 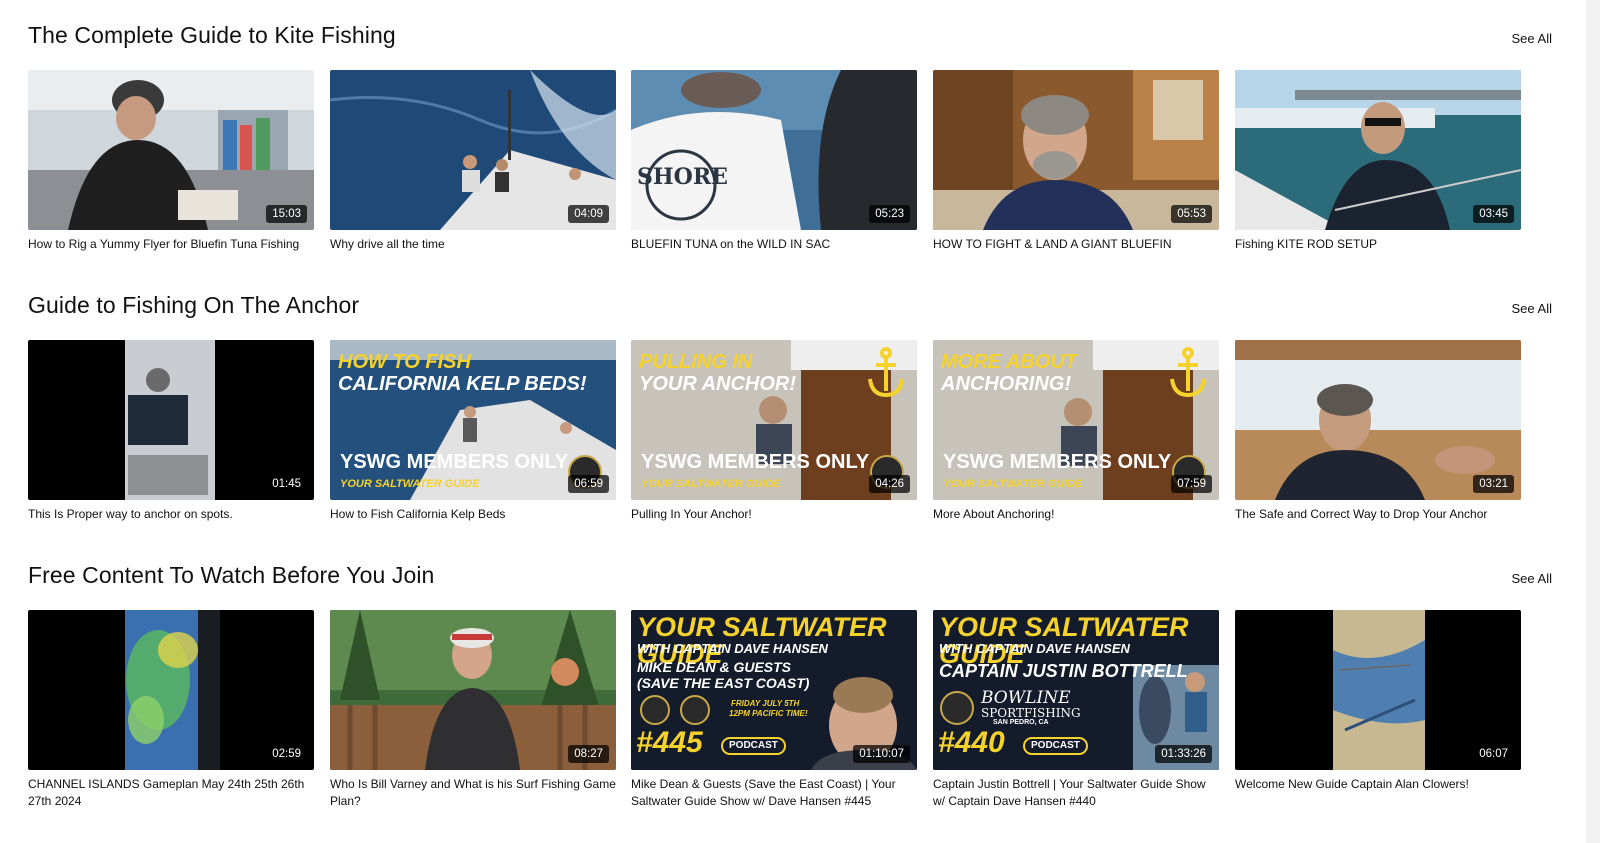 I want to click on video-title: Welcome New Guide Captain Alan Clowers!, so click(x=1378, y=784).